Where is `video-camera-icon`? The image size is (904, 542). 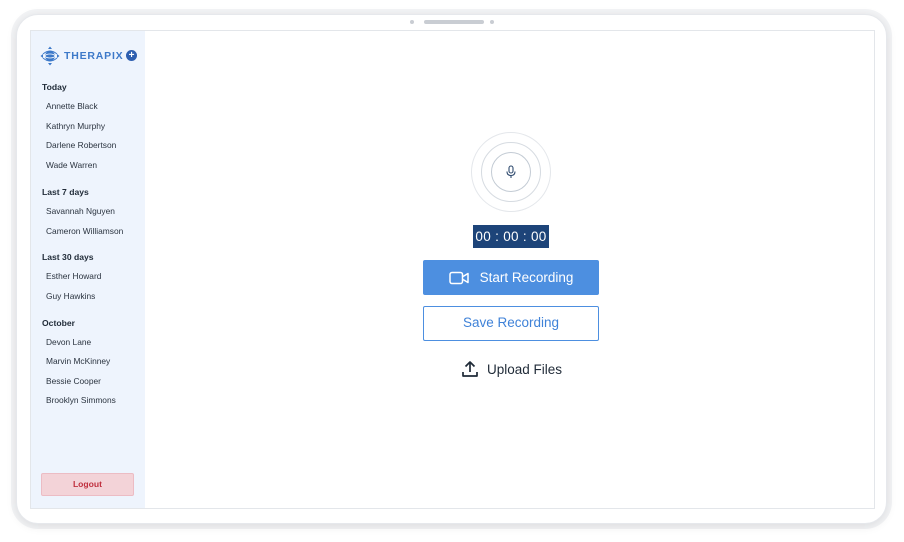
video-camera-icon is located at coordinates (458, 277).